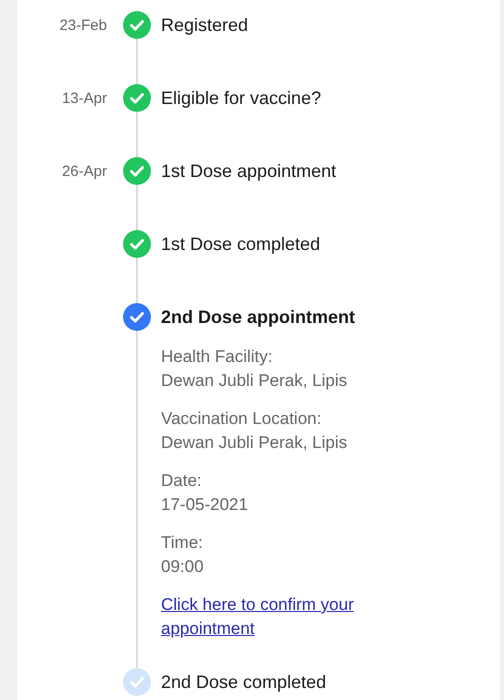 This screenshot has height=700, width=504. I want to click on step-date: 13-Apr, so click(84, 98).